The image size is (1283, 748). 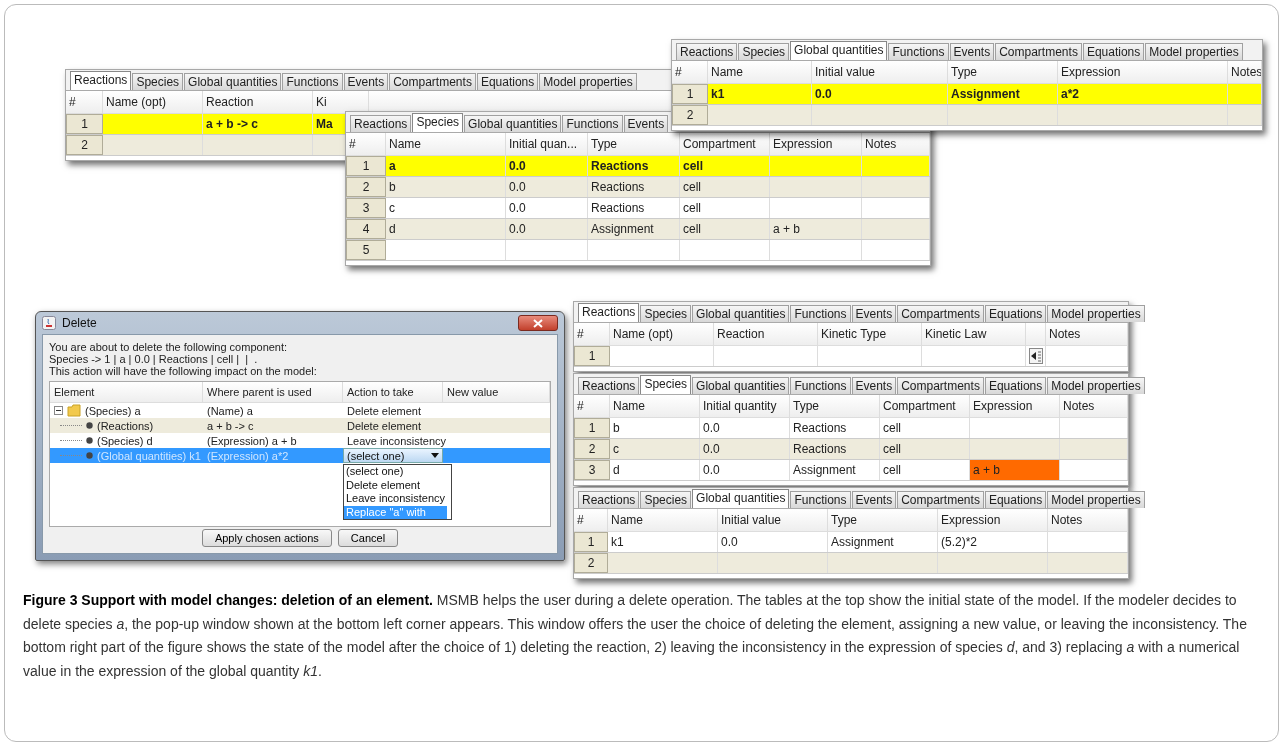 I want to click on tree-item-label: (Species) a, so click(x=113, y=410).